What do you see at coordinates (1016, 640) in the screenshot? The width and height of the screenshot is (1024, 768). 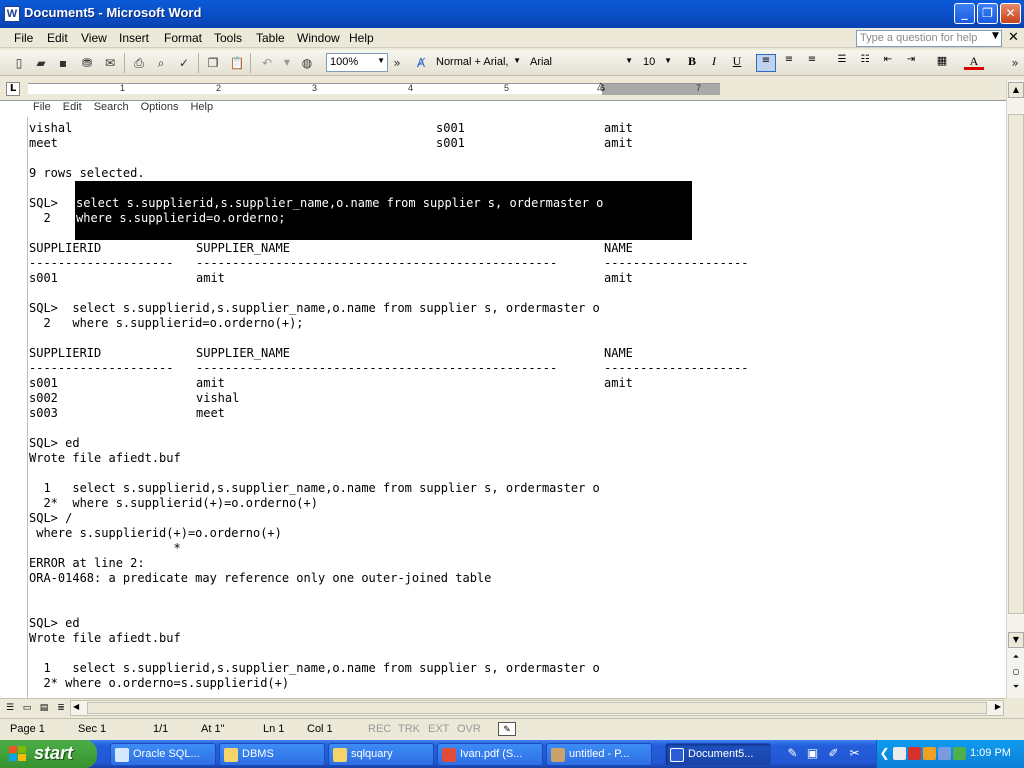 I see `scroll-down-icon: ▼` at bounding box center [1016, 640].